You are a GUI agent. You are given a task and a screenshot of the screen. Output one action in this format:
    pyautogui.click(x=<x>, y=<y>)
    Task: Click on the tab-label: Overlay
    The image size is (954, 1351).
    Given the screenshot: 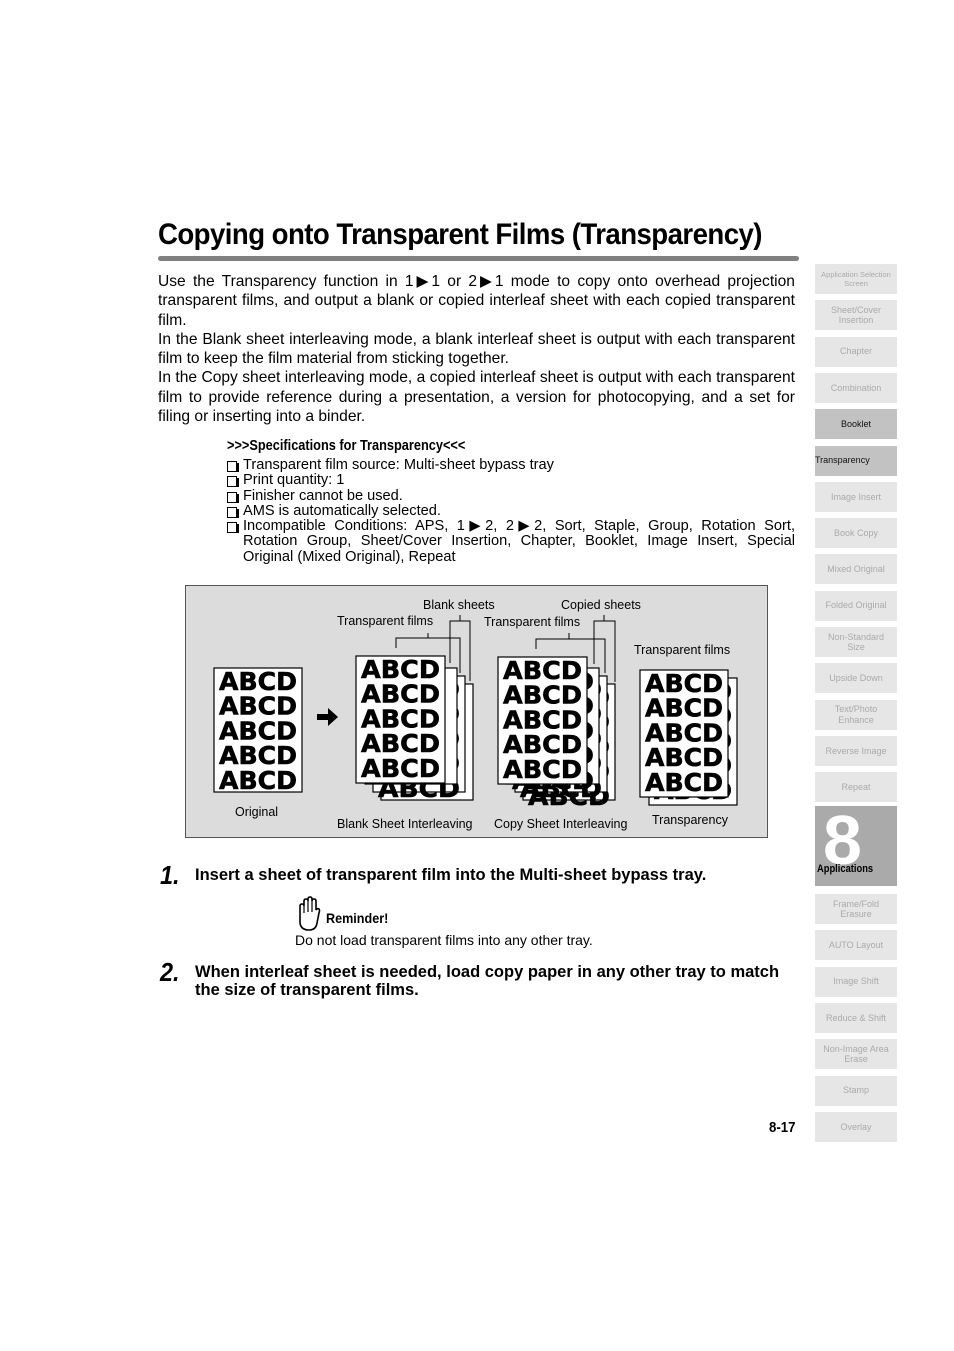 What is the action you would take?
    pyautogui.click(x=856, y=1126)
    